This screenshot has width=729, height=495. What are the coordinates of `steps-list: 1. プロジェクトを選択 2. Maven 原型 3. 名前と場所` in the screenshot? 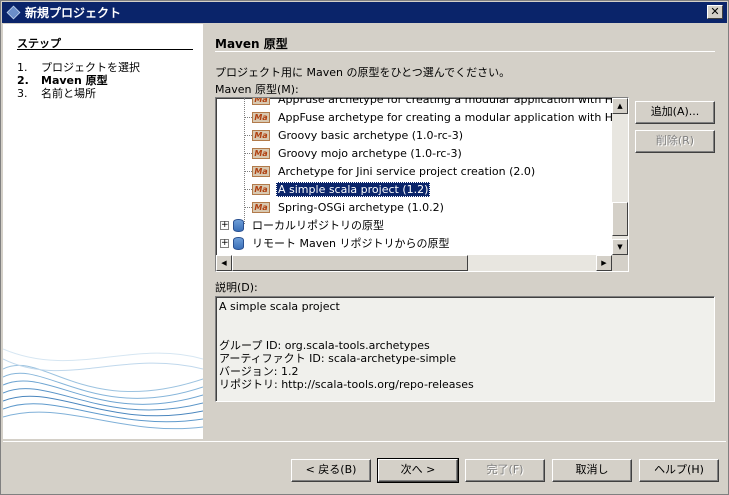 It's located at (78, 80).